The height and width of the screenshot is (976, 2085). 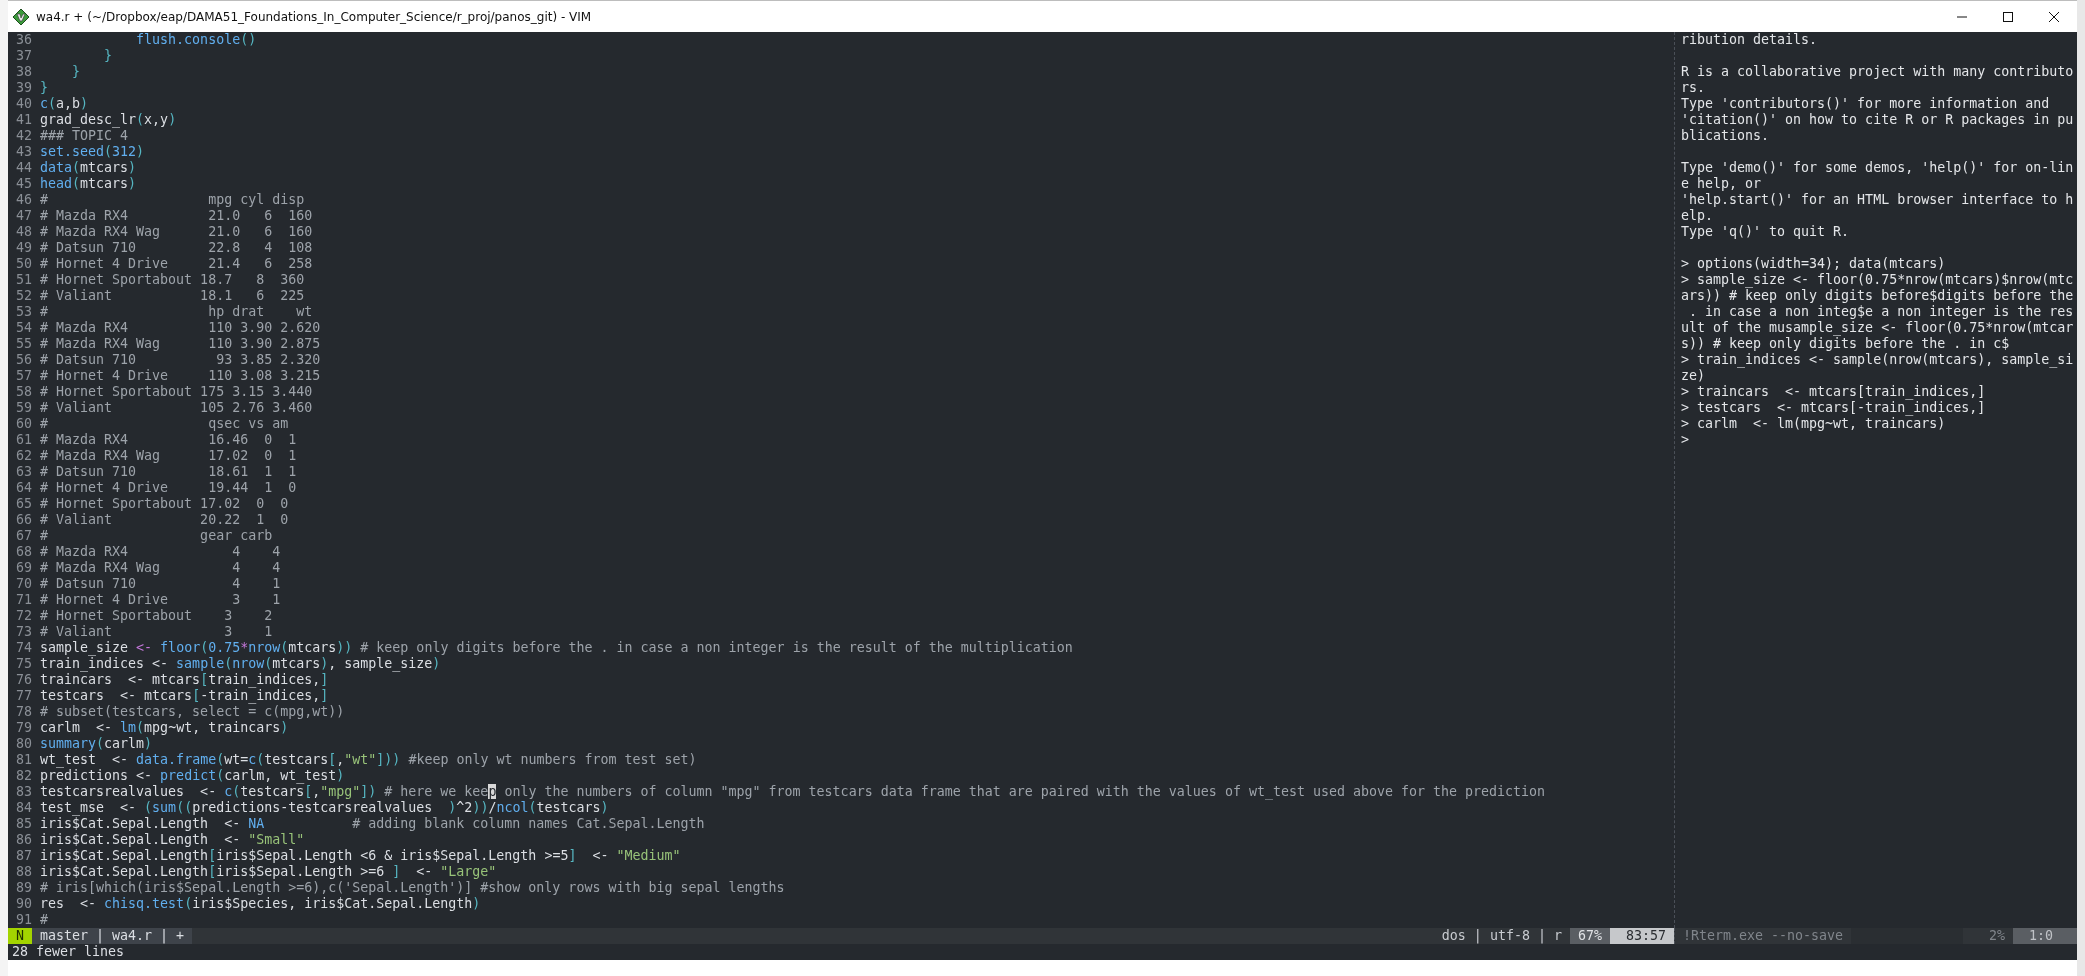 What do you see at coordinates (368, 760) in the screenshot?
I see `code-line: wt_test <- data.frame(wt=c(testcars[,"wt"])) #keep only wt numbers from test set)` at bounding box center [368, 760].